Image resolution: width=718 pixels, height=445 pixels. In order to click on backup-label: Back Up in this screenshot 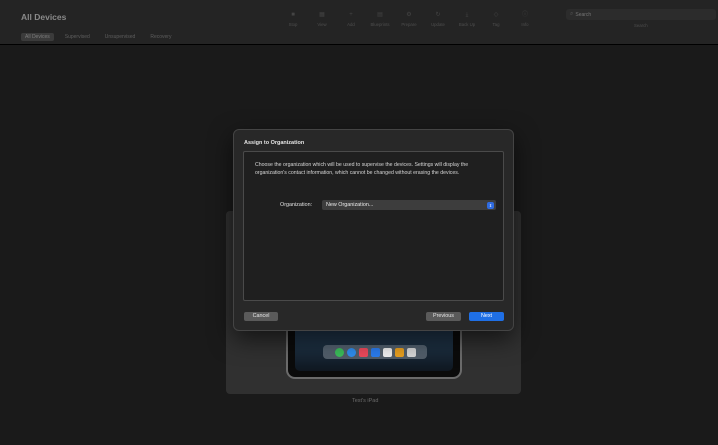, I will do `click(467, 24)`.